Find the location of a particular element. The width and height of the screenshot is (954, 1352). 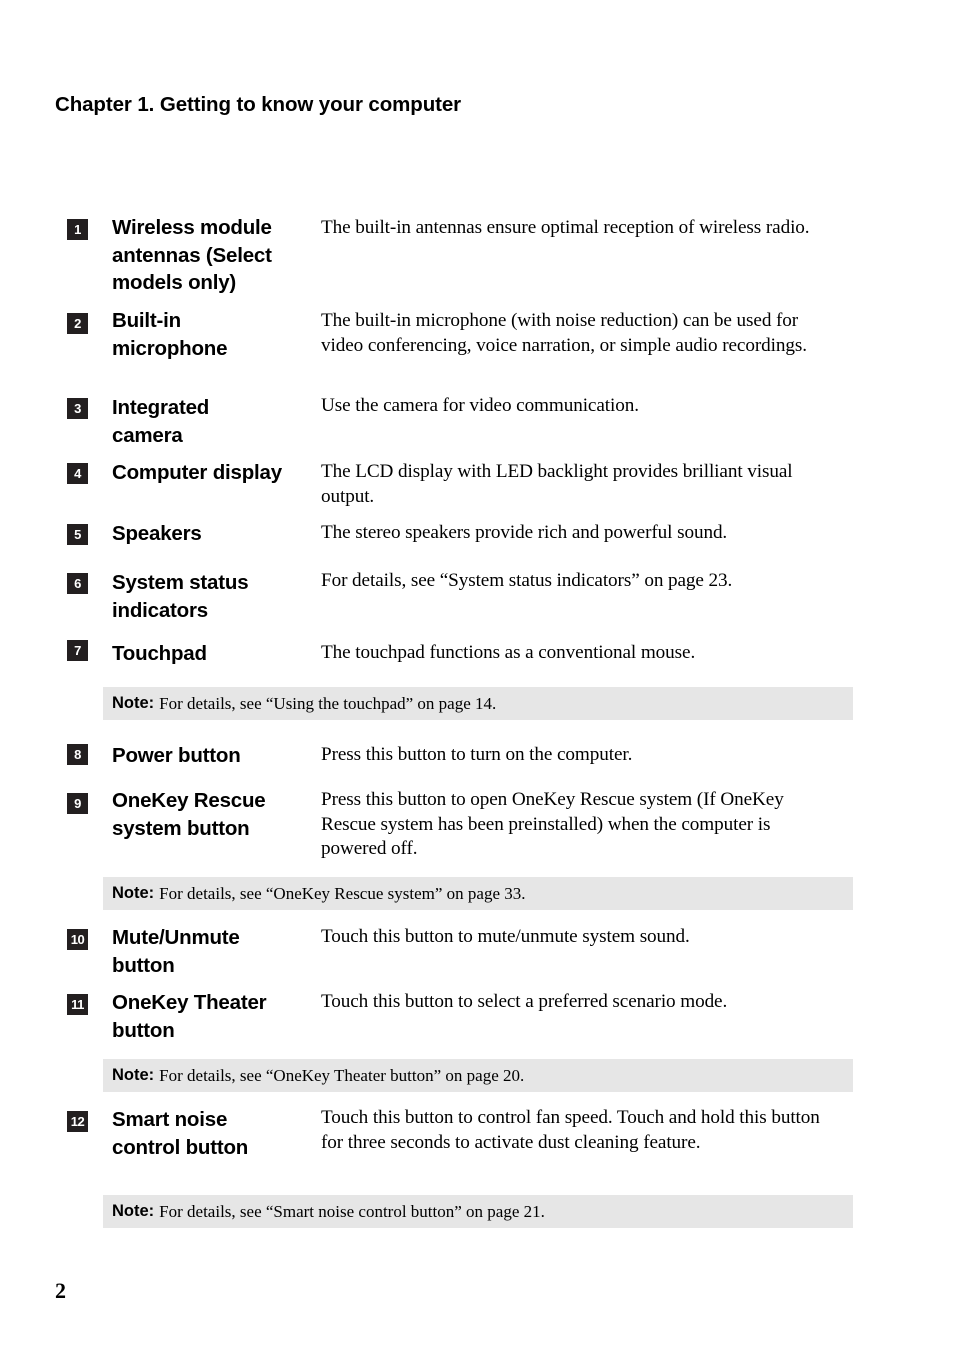

item-number-badge: 8 is located at coordinates (77, 754).